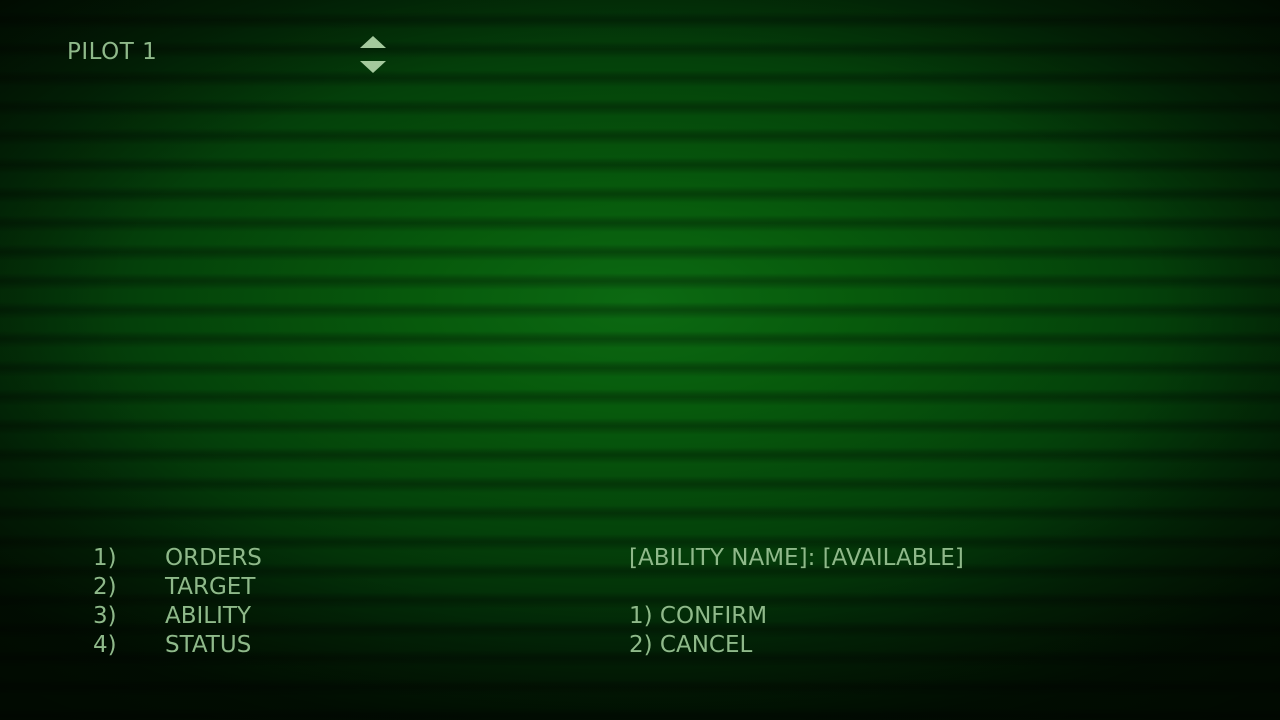 This screenshot has height=720, width=1280. I want to click on menu-item-label: TARGET, so click(210, 587).